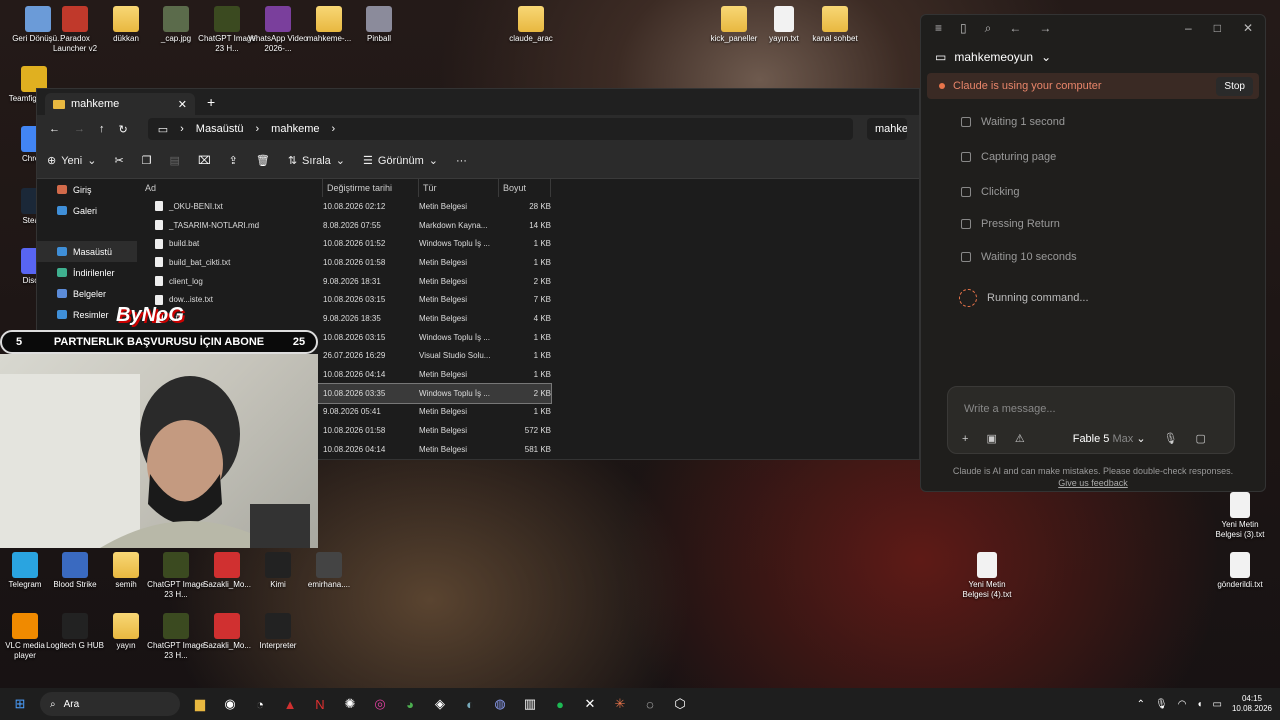  I want to click on chevron-up-icon: ⌃, so click(1141, 704).